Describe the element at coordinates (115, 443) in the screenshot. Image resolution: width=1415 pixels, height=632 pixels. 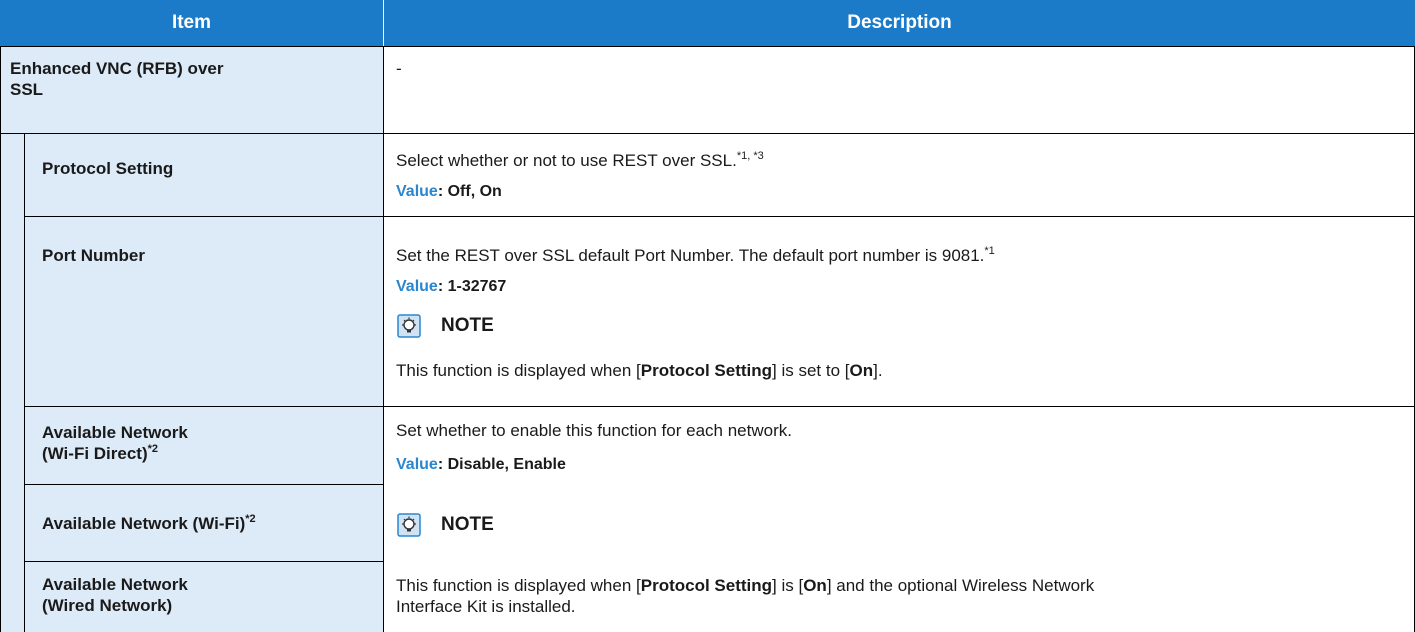
I see `available-network-wifi-direct-label: Available Network (Wi-Fi Direct)*2` at that location.